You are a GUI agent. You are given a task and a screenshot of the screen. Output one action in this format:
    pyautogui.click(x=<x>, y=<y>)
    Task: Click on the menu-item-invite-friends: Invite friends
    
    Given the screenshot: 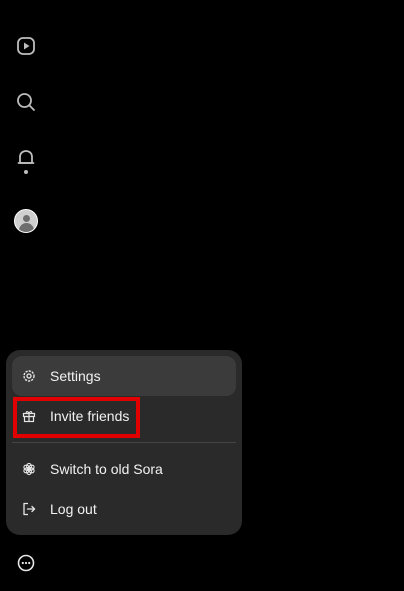 What is the action you would take?
    pyautogui.click(x=124, y=416)
    